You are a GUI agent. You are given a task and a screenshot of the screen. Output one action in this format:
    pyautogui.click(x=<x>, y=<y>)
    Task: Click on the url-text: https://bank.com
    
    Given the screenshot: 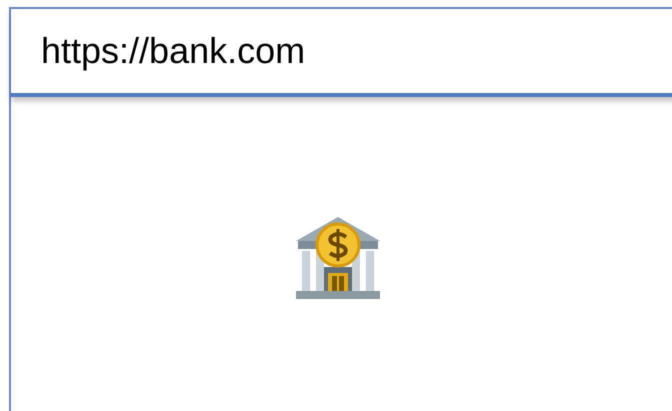 What is the action you would take?
    pyautogui.click(x=173, y=51)
    